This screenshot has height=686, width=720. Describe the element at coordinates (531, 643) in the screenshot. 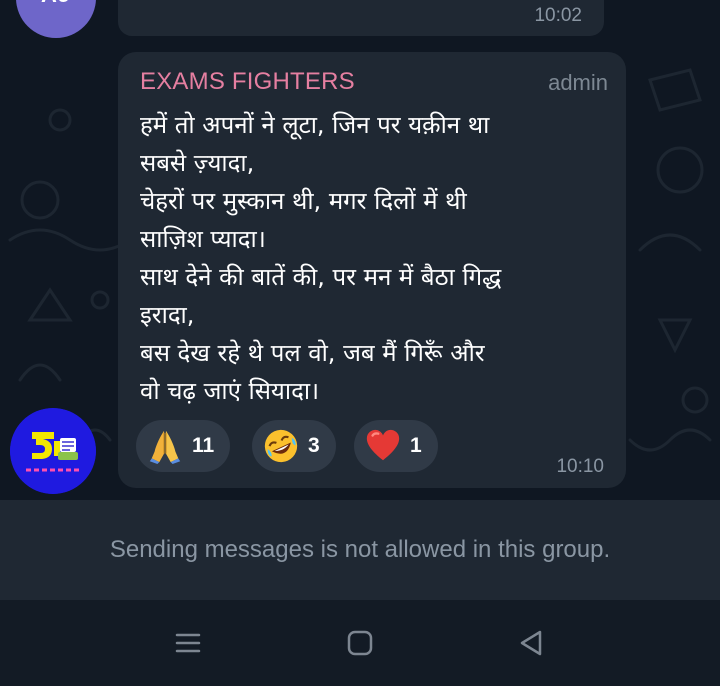

I see `back-icon` at that location.